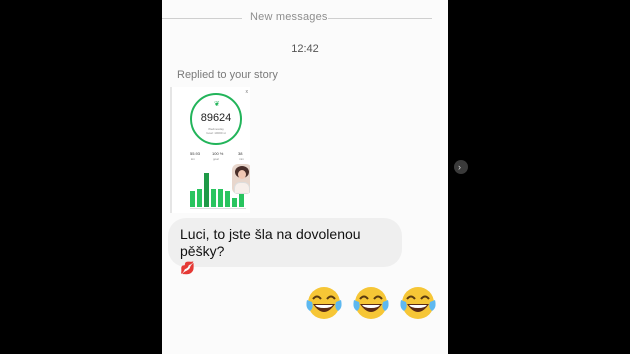  What do you see at coordinates (217, 104) in the screenshot?
I see `leaf-icon: ❦` at bounding box center [217, 104].